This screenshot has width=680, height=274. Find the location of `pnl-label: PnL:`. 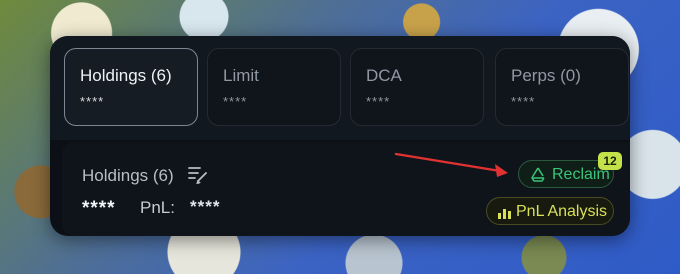

pnl-label: PnL: is located at coordinates (157, 207).